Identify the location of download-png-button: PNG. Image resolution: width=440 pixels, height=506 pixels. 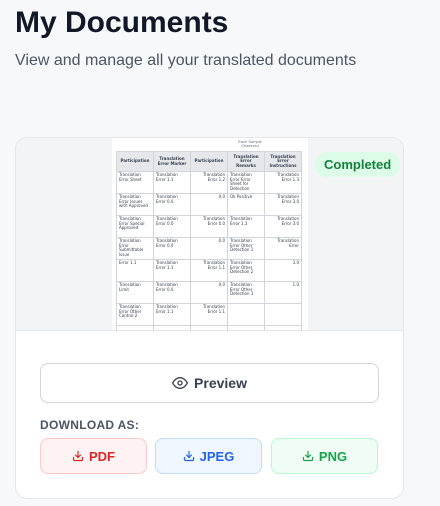
(324, 456).